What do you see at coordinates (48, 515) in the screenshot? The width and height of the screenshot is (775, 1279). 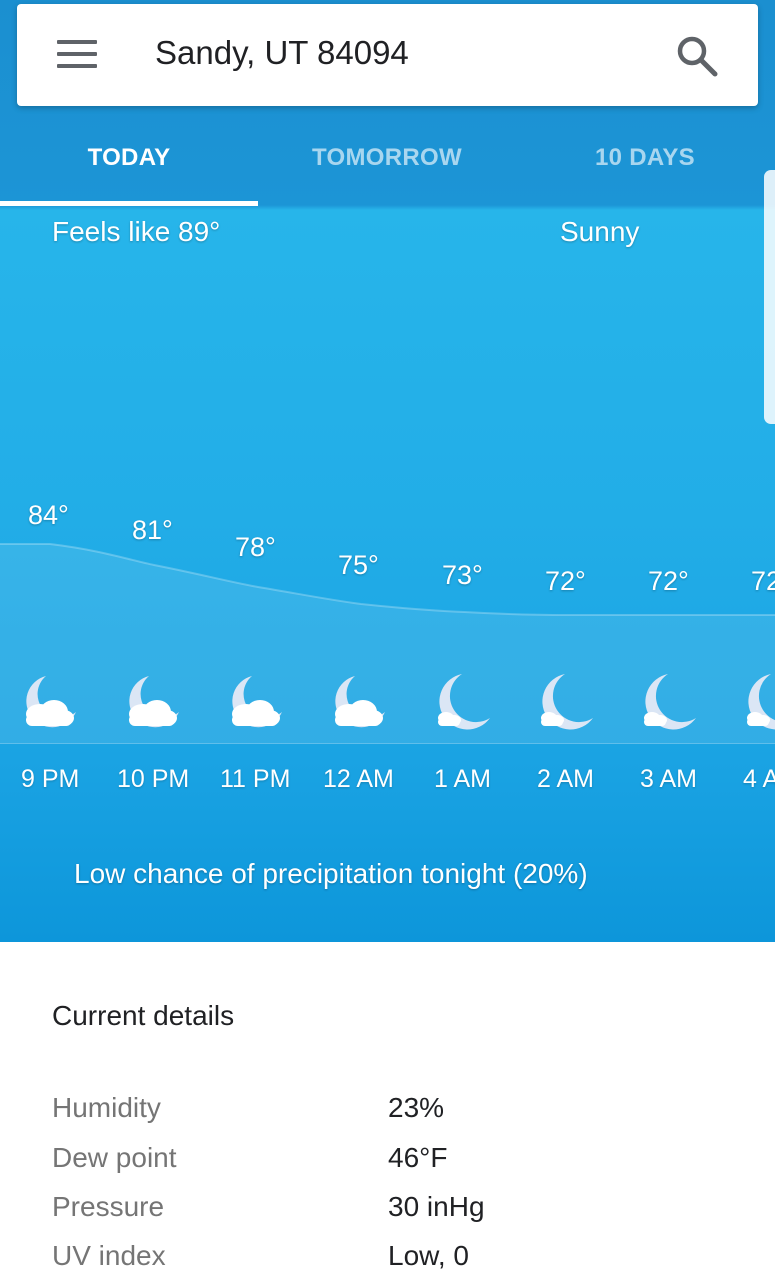 I see `hourly-temp: 84°` at bounding box center [48, 515].